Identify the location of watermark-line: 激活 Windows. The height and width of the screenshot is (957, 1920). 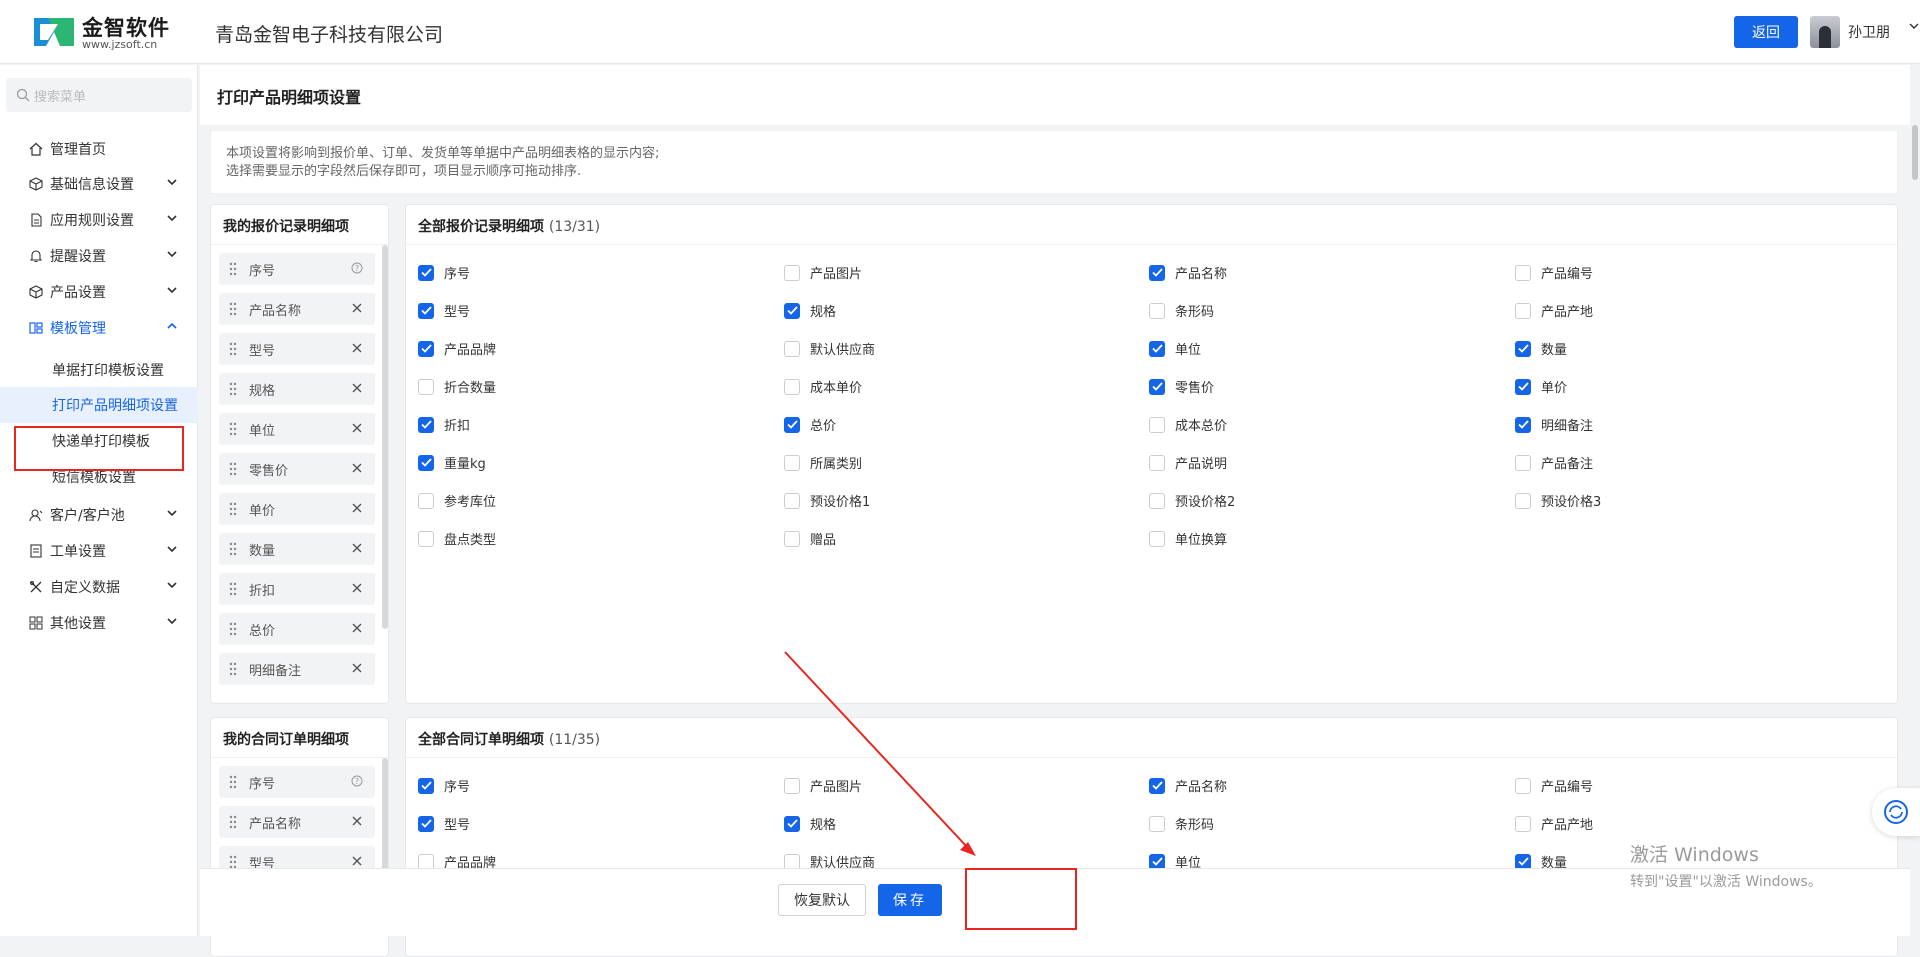
(1694, 855).